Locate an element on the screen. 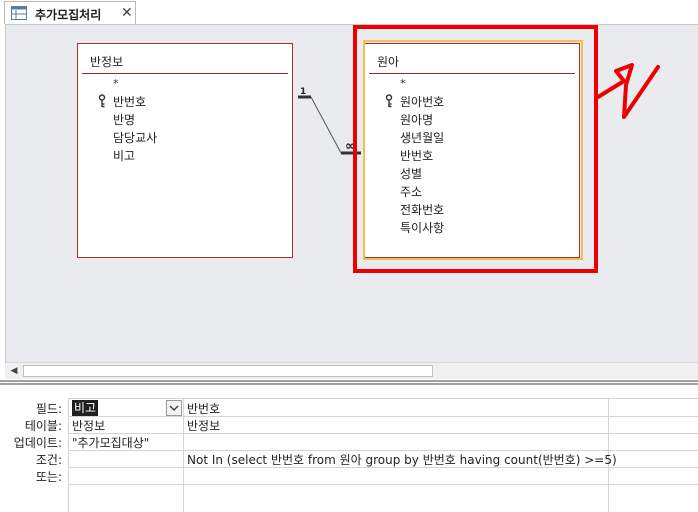 The width and height of the screenshot is (698, 512). annotation-check-mark is located at coordinates (628, 91).